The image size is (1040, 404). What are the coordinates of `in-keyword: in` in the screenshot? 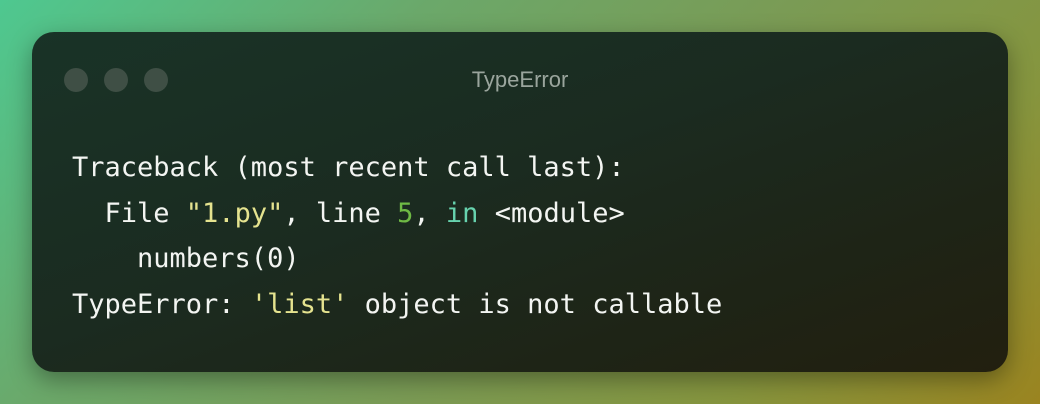 It's located at (462, 213).